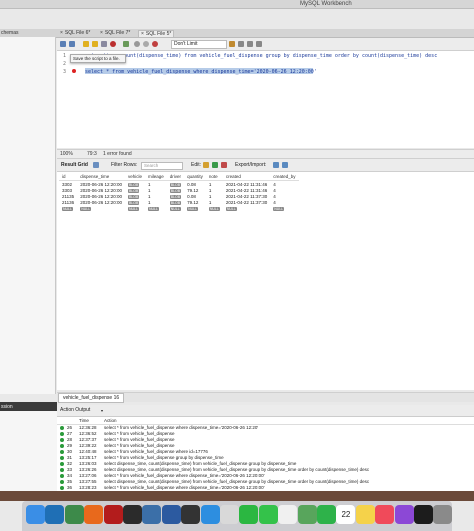  I want to click on column-header: mileage, so click(156, 177).